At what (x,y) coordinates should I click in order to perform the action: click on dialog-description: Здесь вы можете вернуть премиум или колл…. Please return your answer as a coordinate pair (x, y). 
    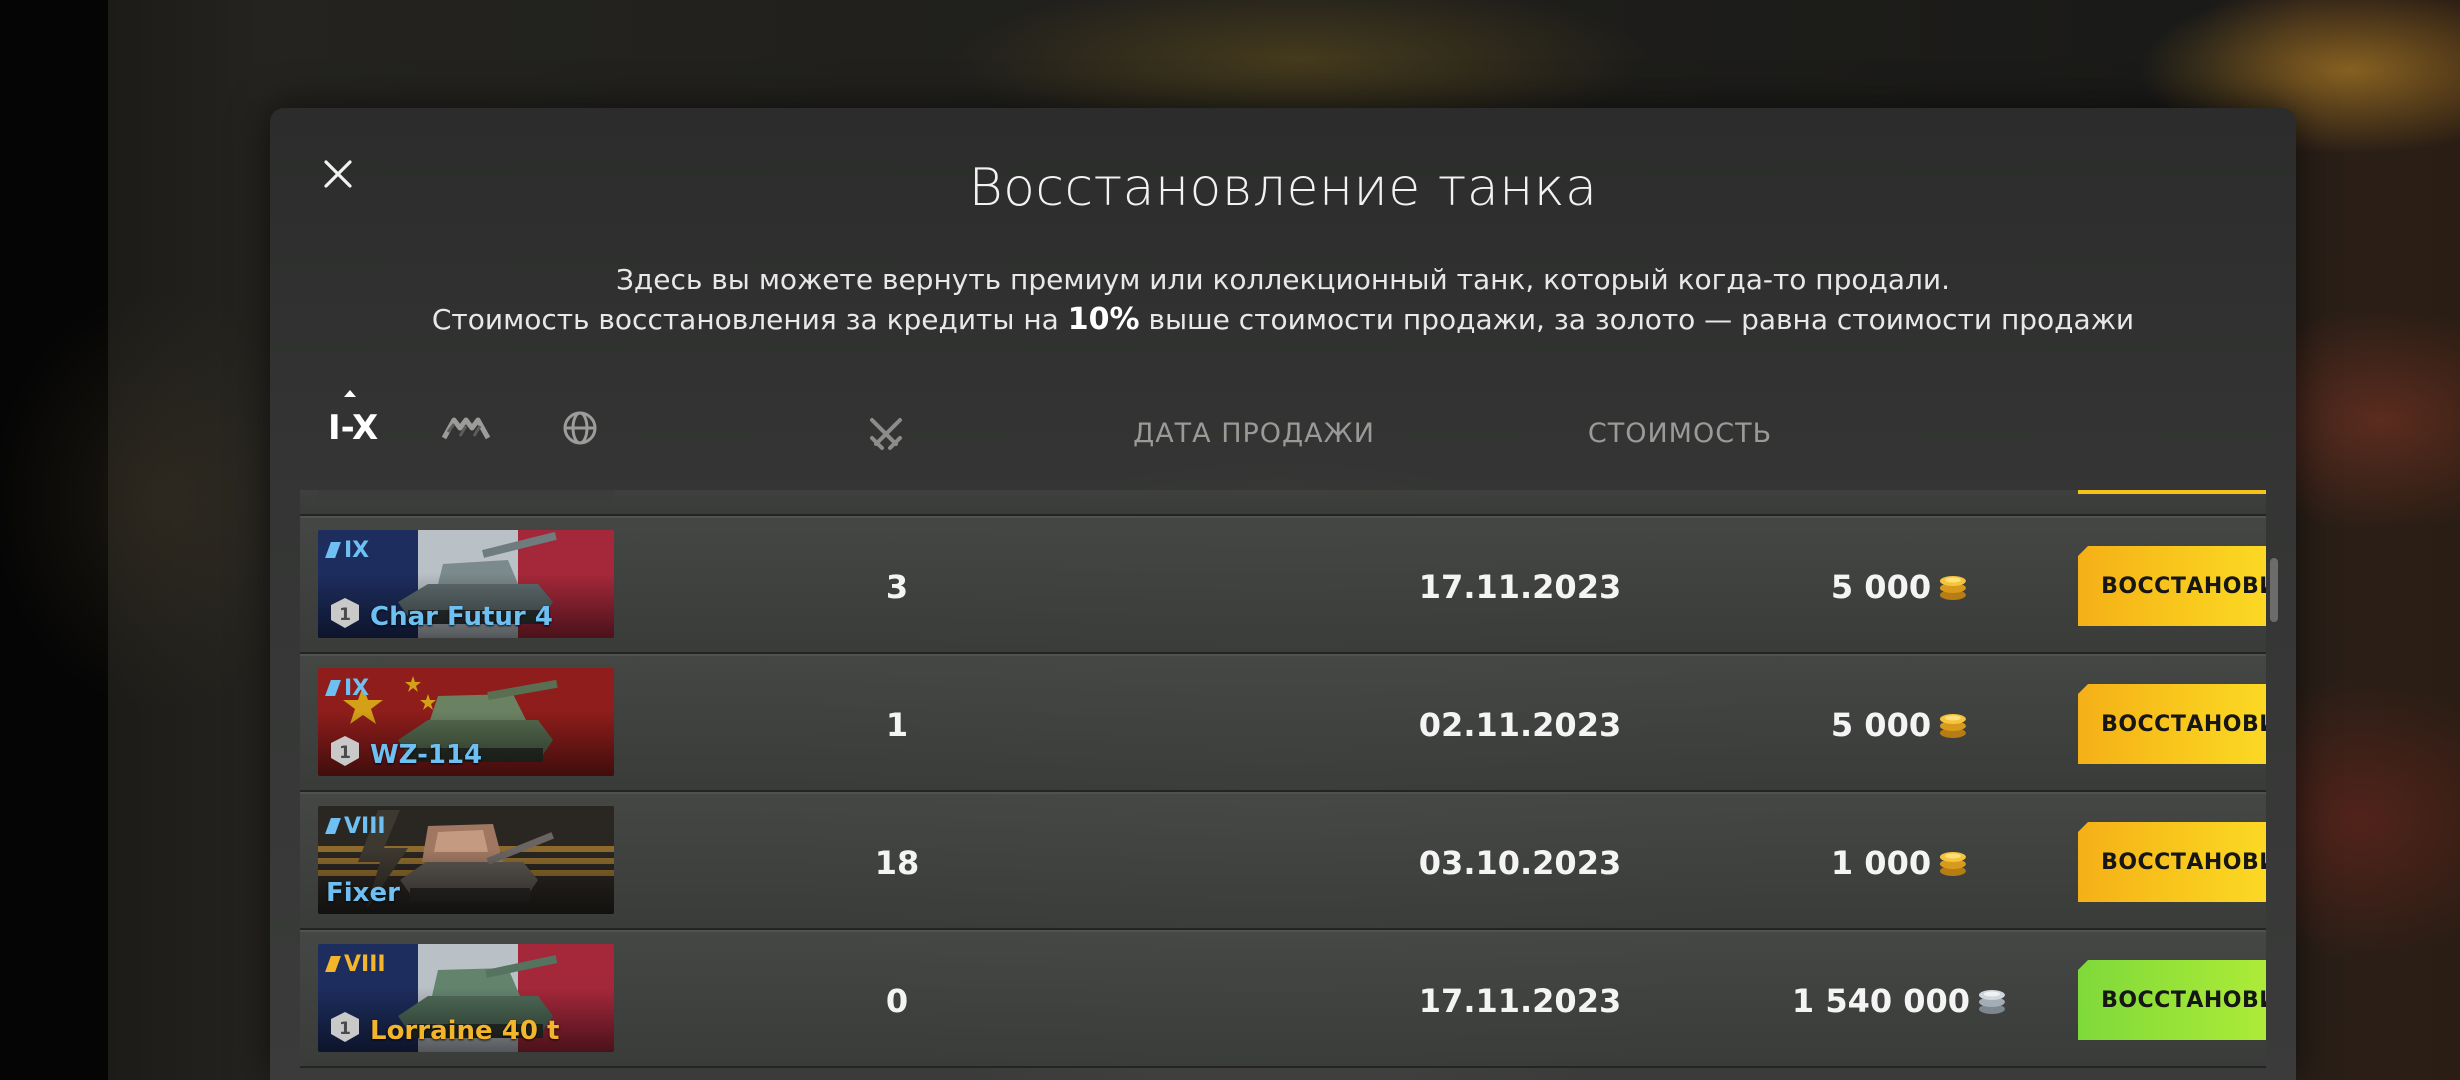
    Looking at the image, I should click on (1283, 300).